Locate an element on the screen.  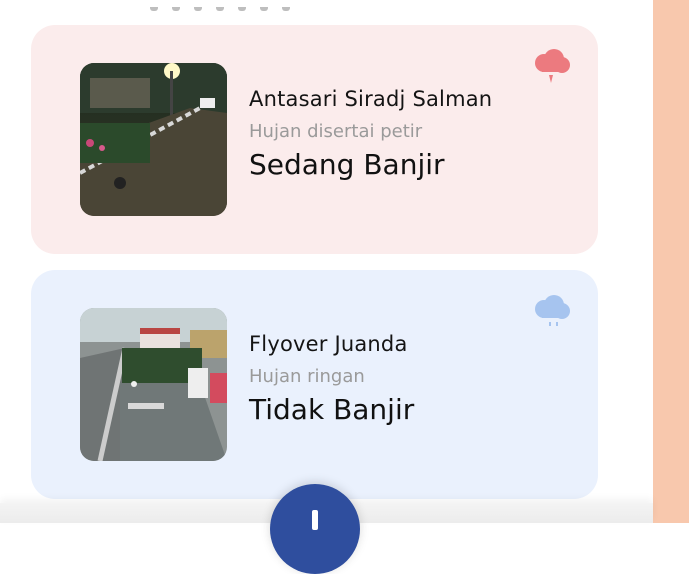
plus-icon is located at coordinates (315, 520).